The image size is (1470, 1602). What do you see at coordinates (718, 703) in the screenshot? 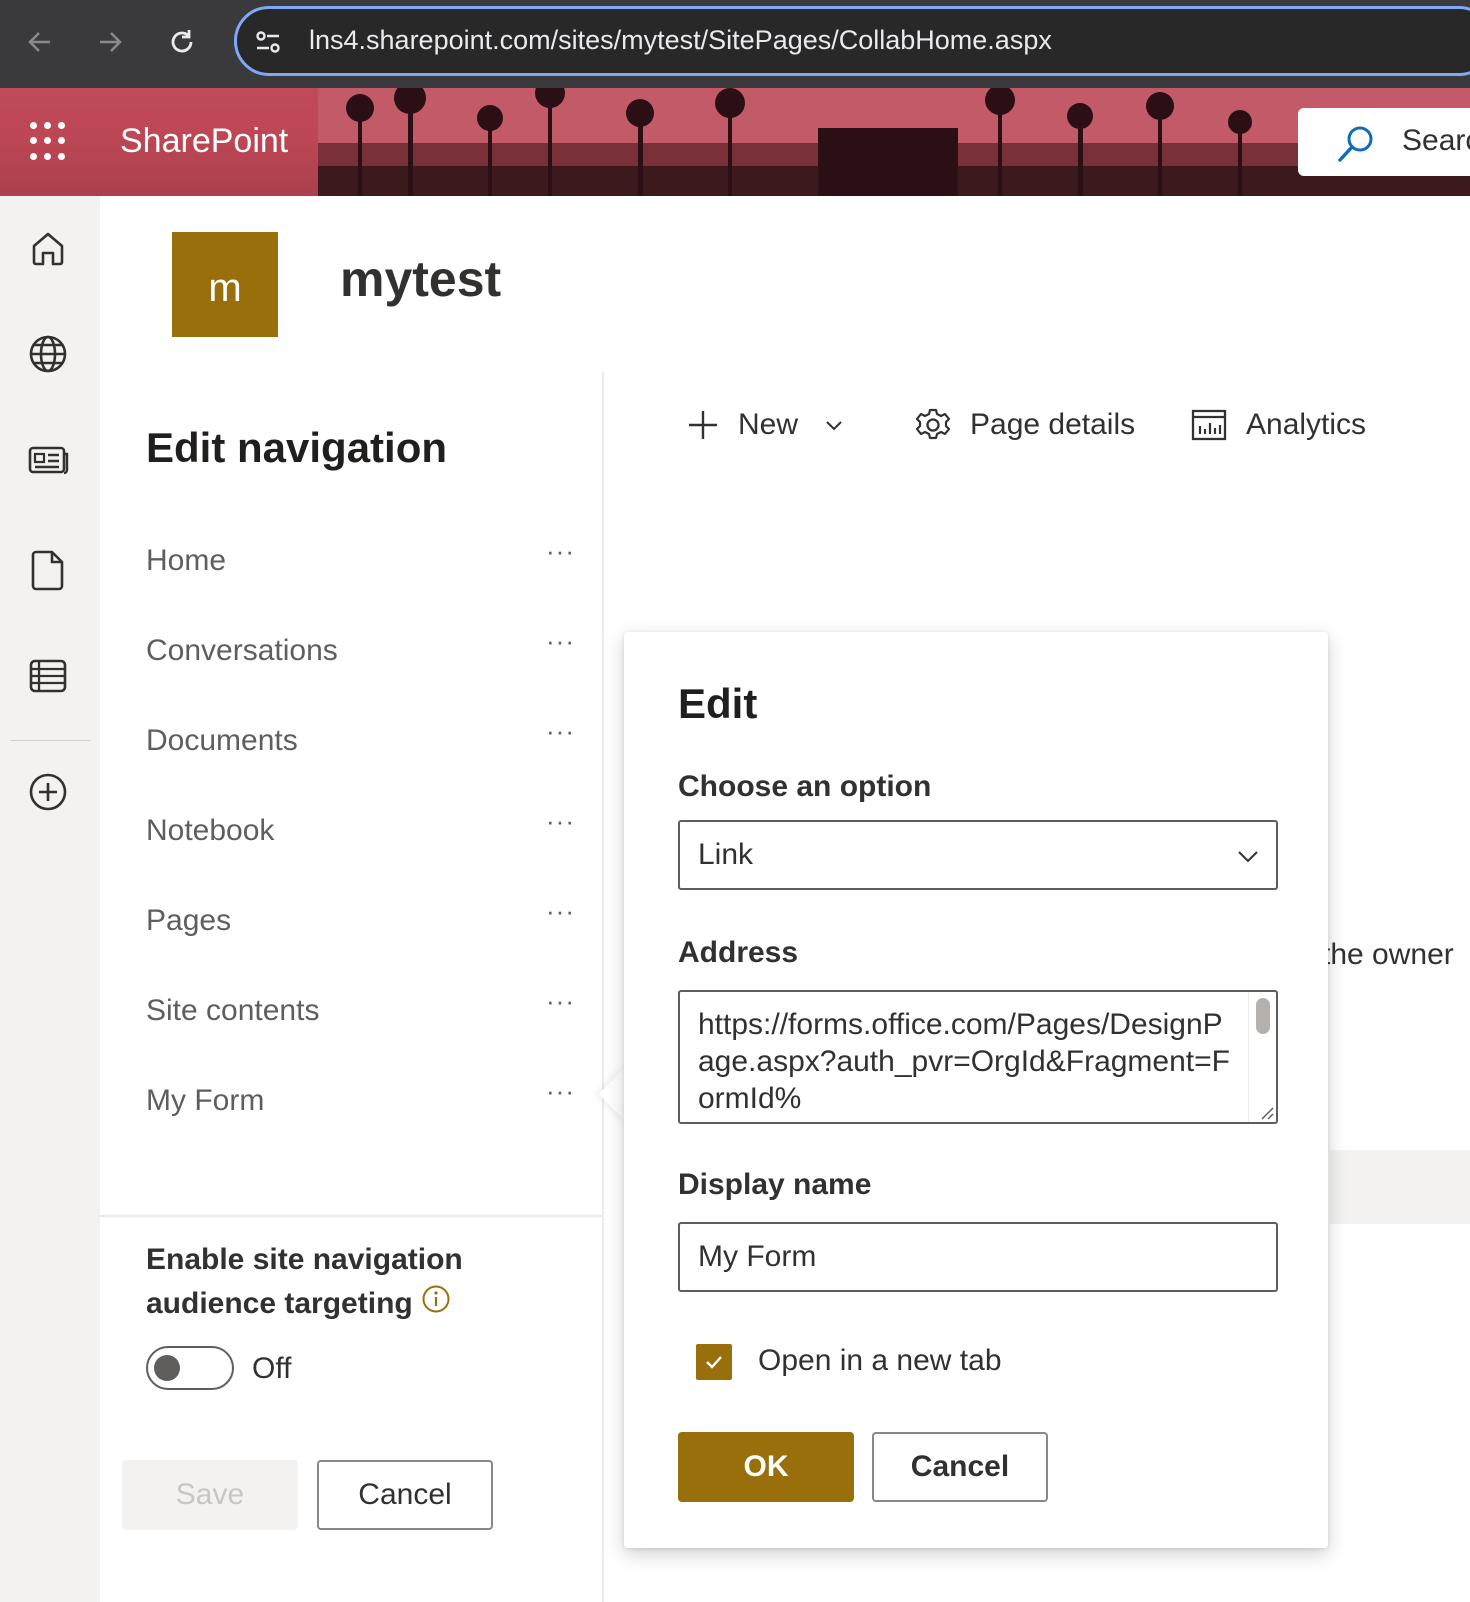
I see `dialog-title: Edit` at bounding box center [718, 703].